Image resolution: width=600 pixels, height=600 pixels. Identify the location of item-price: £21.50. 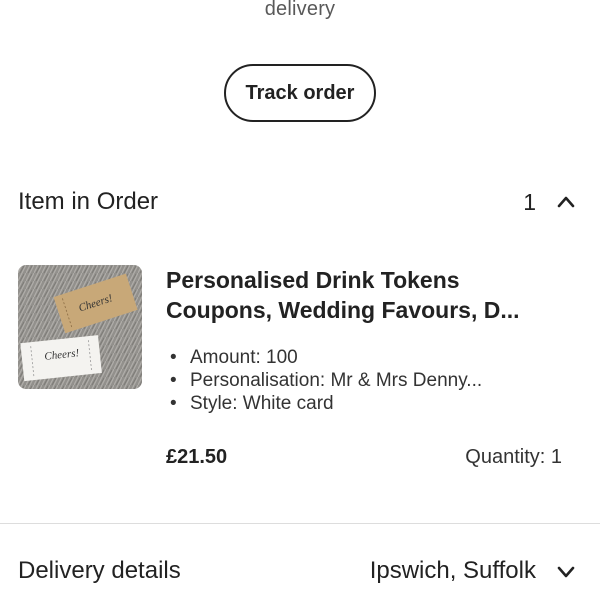
(197, 457).